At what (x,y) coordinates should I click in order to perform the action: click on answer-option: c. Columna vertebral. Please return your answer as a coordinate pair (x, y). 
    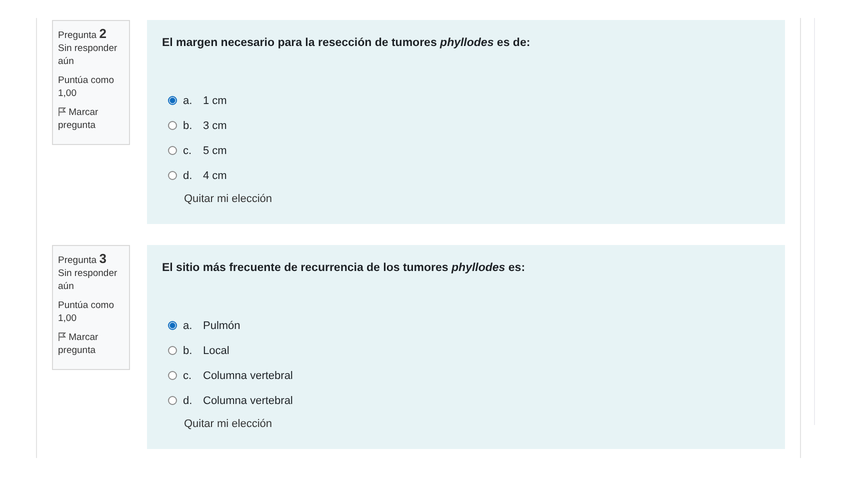
    Looking at the image, I should click on (466, 375).